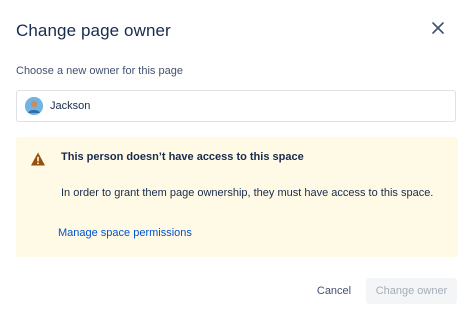  Describe the element at coordinates (70, 106) in the screenshot. I see `owner-value: Jackson` at that location.